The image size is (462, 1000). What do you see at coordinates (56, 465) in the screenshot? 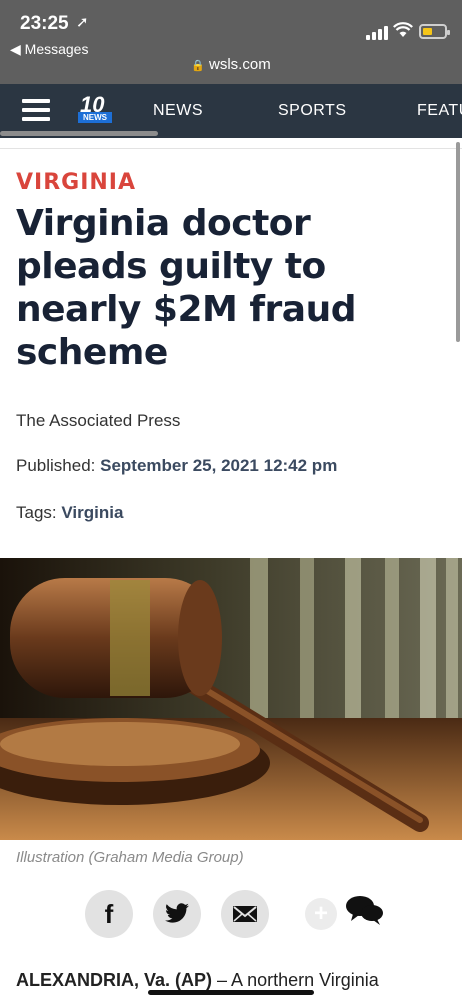
I see `published-label: Published:` at bounding box center [56, 465].